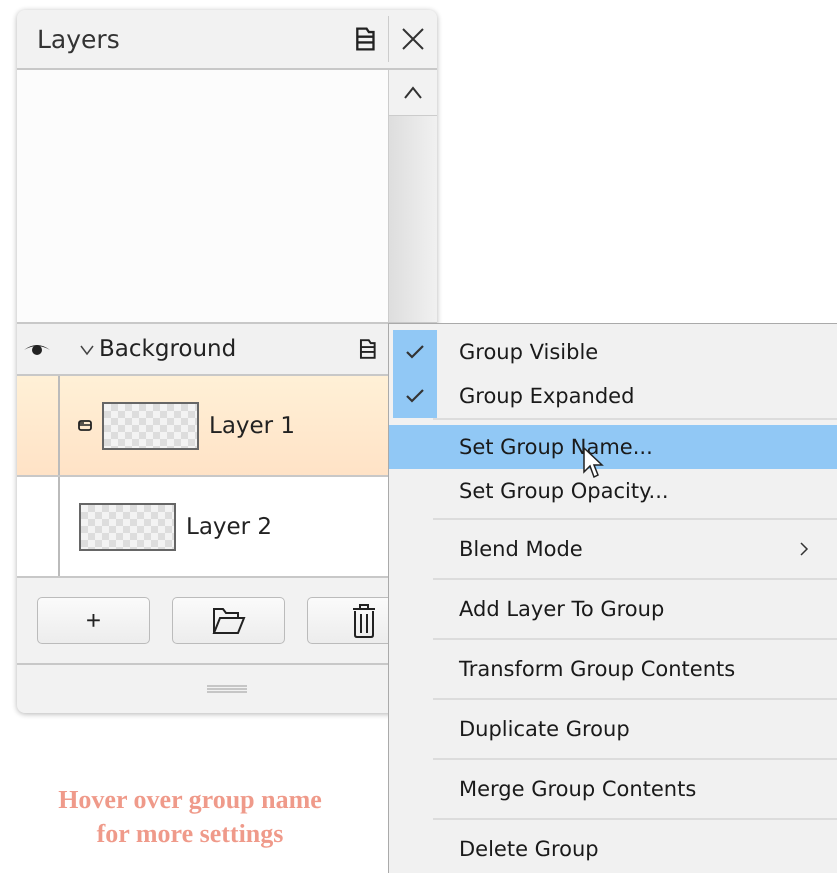 This screenshot has height=873, width=837. What do you see at coordinates (229, 527) in the screenshot?
I see `layer-name: Layer 2` at bounding box center [229, 527].